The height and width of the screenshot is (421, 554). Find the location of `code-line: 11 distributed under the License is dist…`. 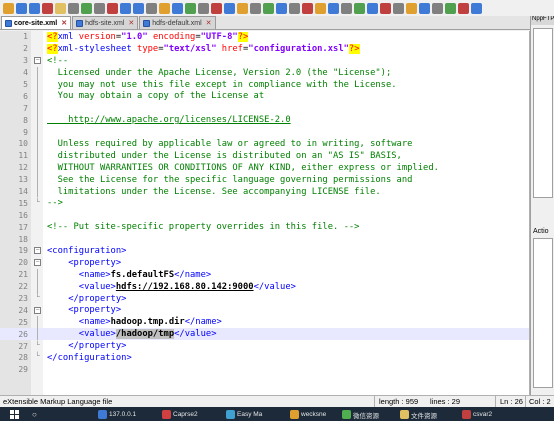

code-line: 11 distributed under the License is dist… is located at coordinates (264, 155).